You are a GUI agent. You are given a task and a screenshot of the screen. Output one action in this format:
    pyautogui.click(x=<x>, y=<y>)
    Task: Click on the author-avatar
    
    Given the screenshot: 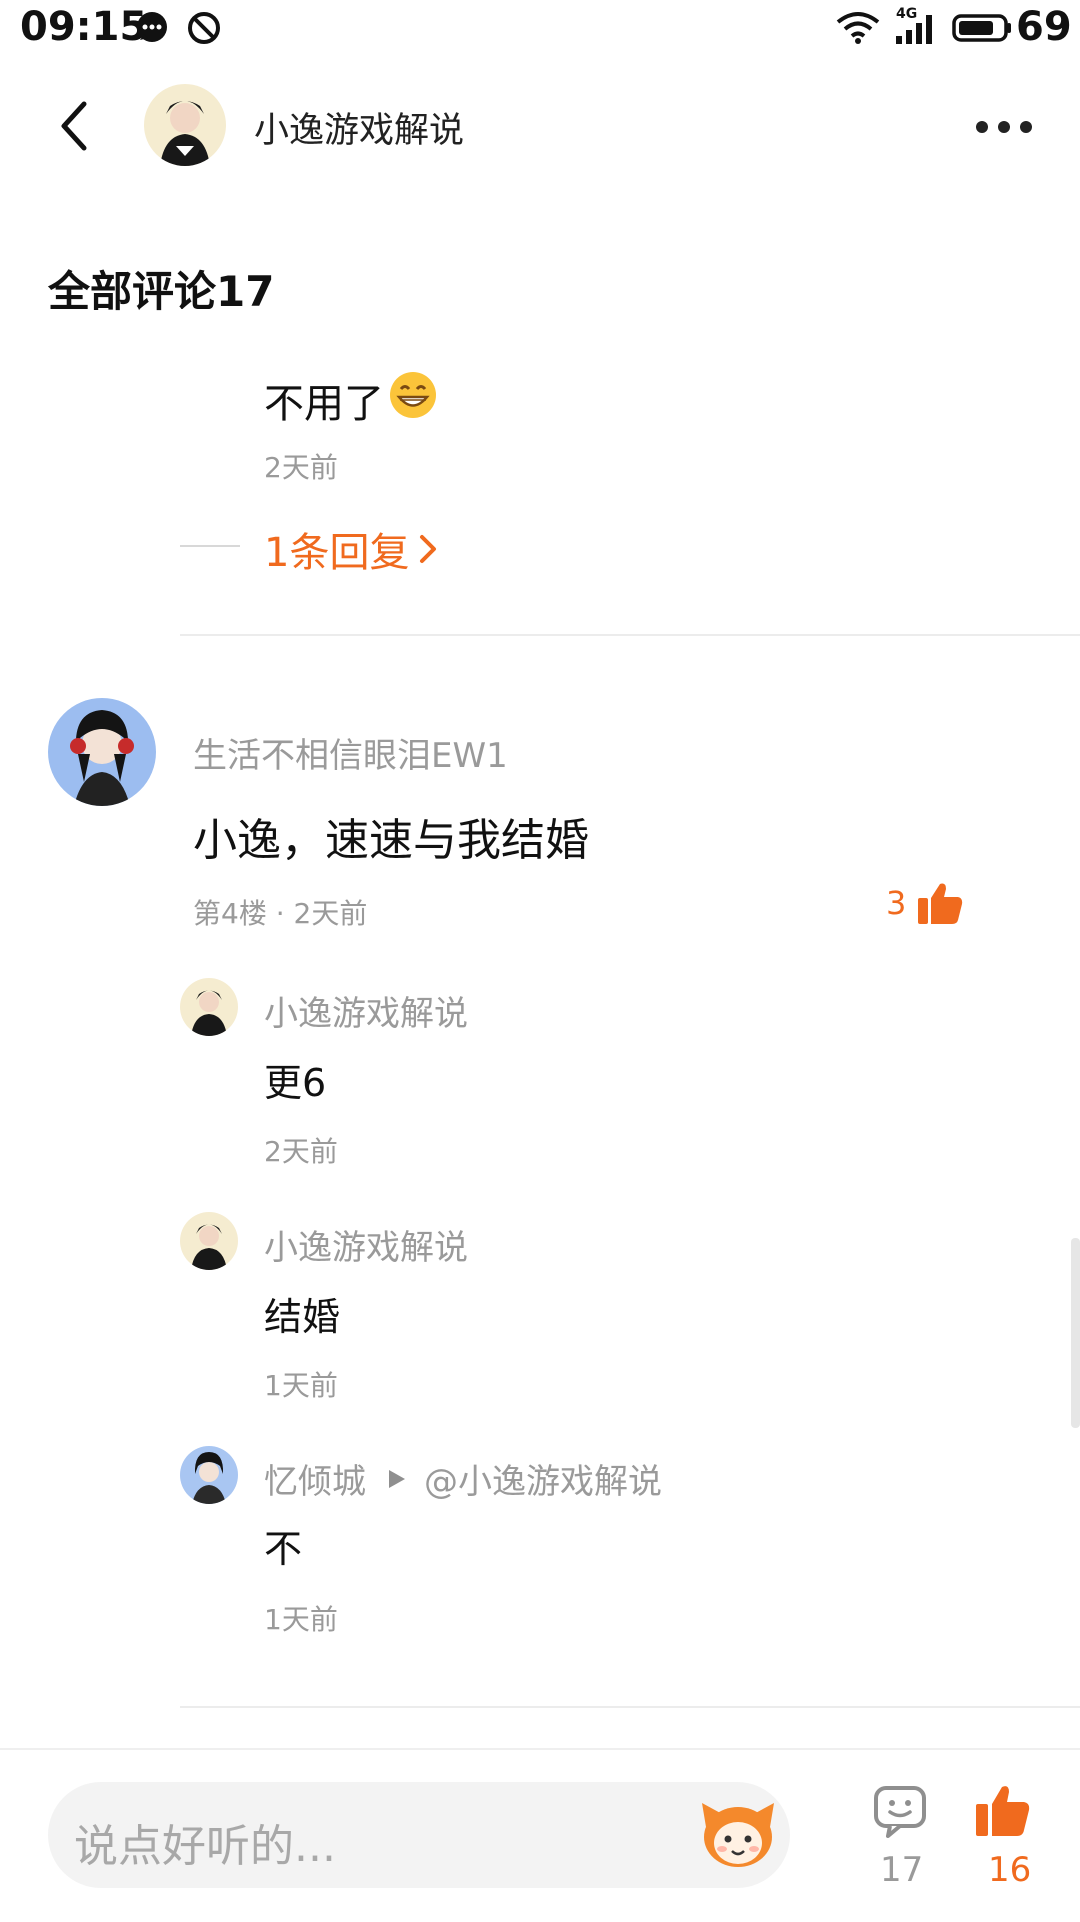 What is the action you would take?
    pyautogui.click(x=185, y=125)
    